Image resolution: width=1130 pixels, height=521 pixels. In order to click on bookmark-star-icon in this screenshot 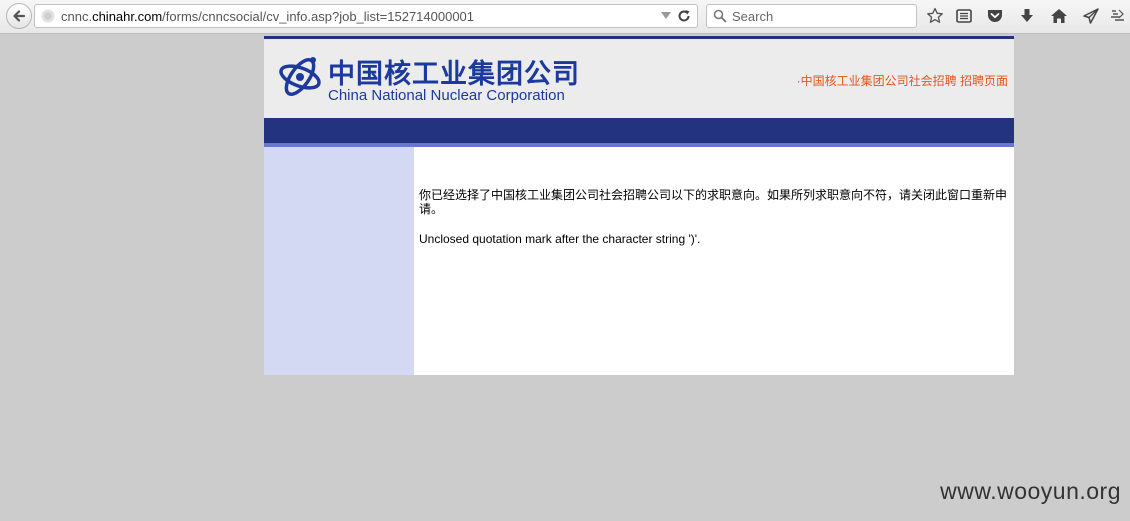, I will do `click(935, 16)`.